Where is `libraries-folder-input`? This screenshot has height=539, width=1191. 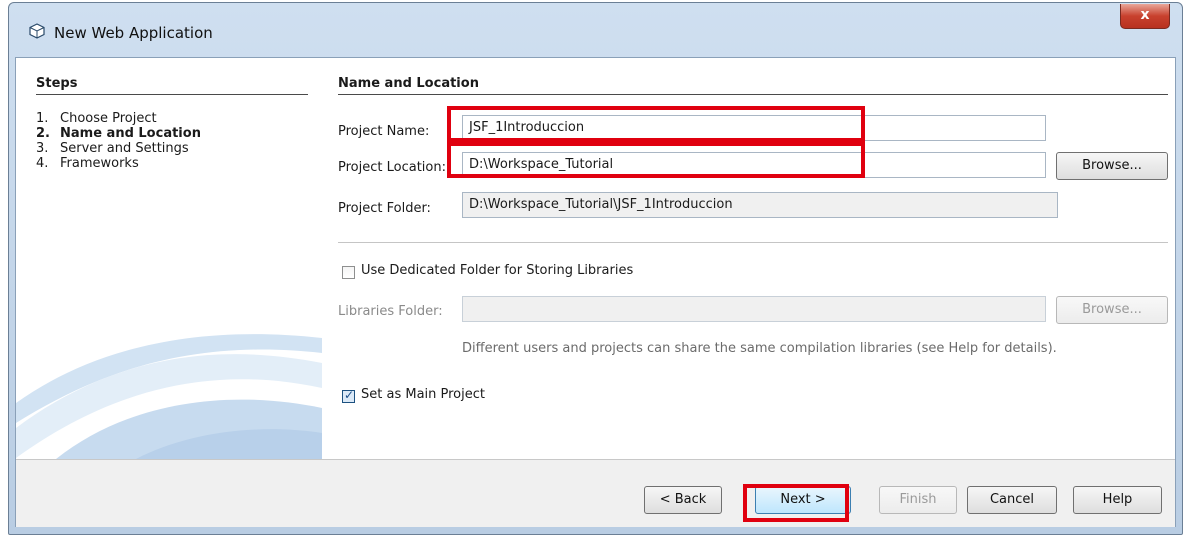
libraries-folder-input is located at coordinates (754, 309).